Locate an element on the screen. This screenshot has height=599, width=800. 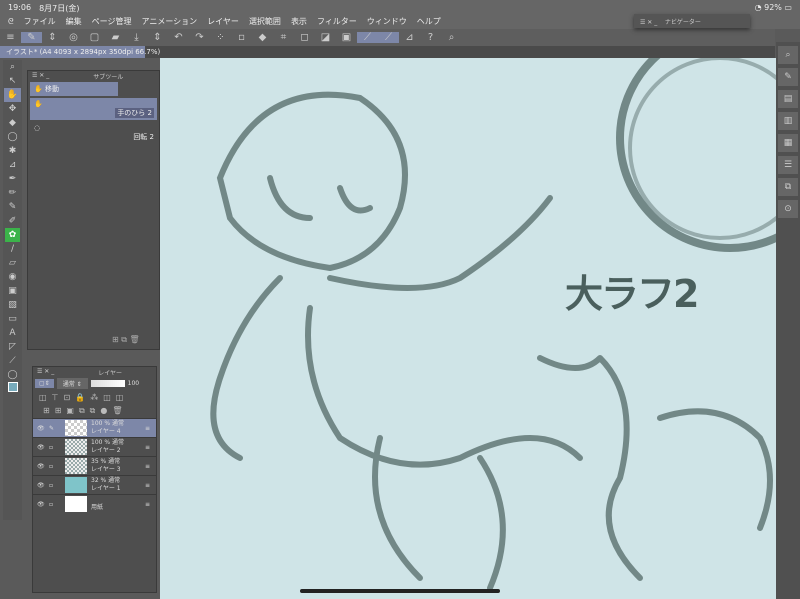
tab-document: イラスト* (A4 4093 x 2894px 350dpi 66.7%) is located at coordinates (80, 52).